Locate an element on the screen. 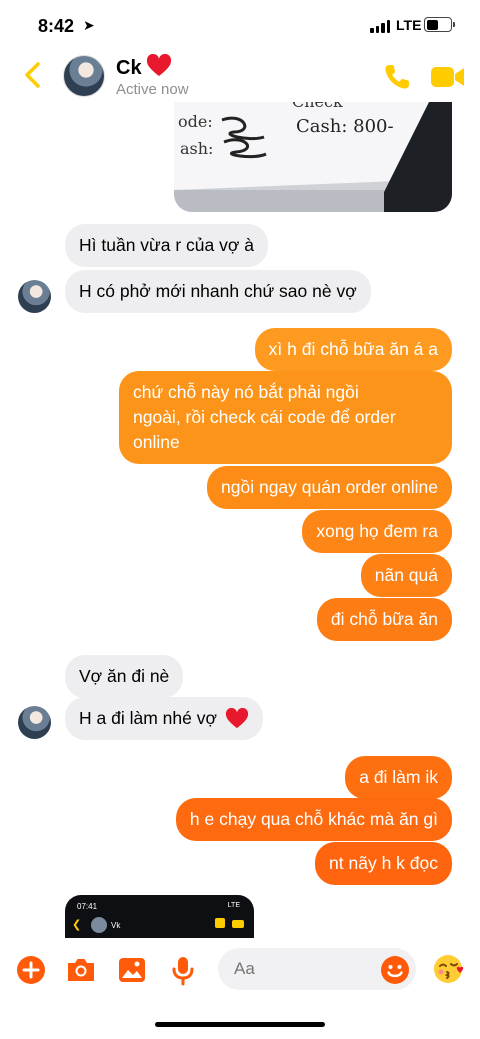 The width and height of the screenshot is (480, 1039). message-text-line: ngoài, rồi check cái code để order is located at coordinates (264, 417).